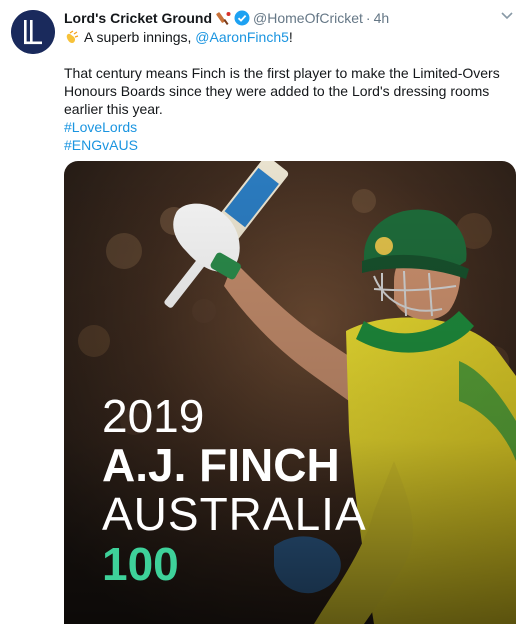  Describe the element at coordinates (33, 32) in the screenshot. I see `author-avatar` at that location.